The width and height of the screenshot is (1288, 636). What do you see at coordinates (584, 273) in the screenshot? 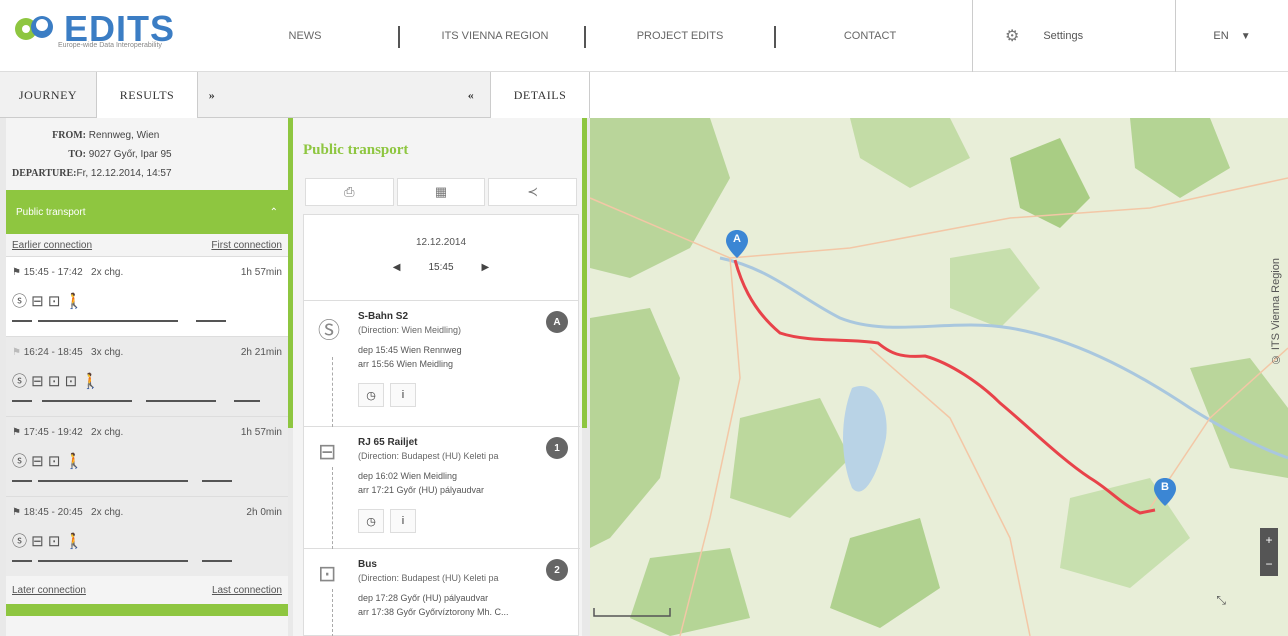
I see `panel-divider` at bounding box center [584, 273].